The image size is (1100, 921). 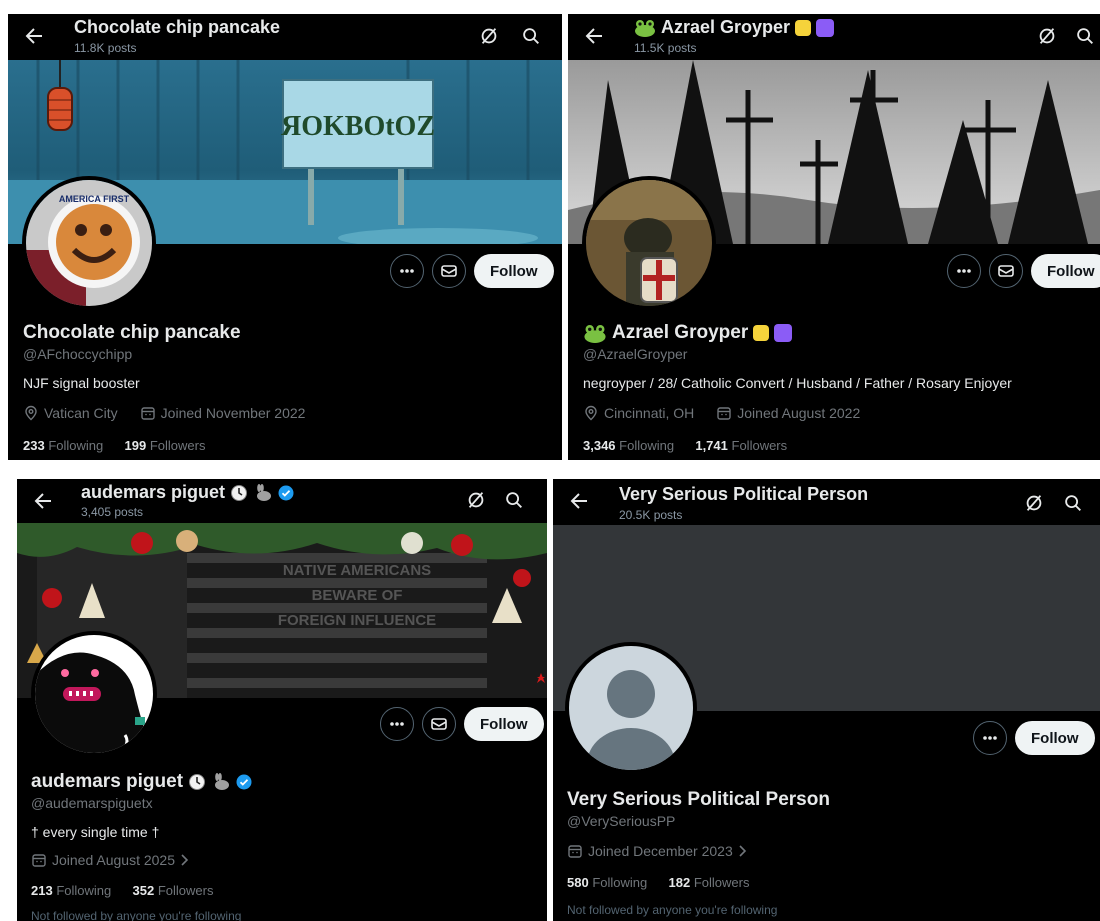 What do you see at coordinates (112, 512) in the screenshot?
I see `header-post-count: 3,405 posts` at bounding box center [112, 512].